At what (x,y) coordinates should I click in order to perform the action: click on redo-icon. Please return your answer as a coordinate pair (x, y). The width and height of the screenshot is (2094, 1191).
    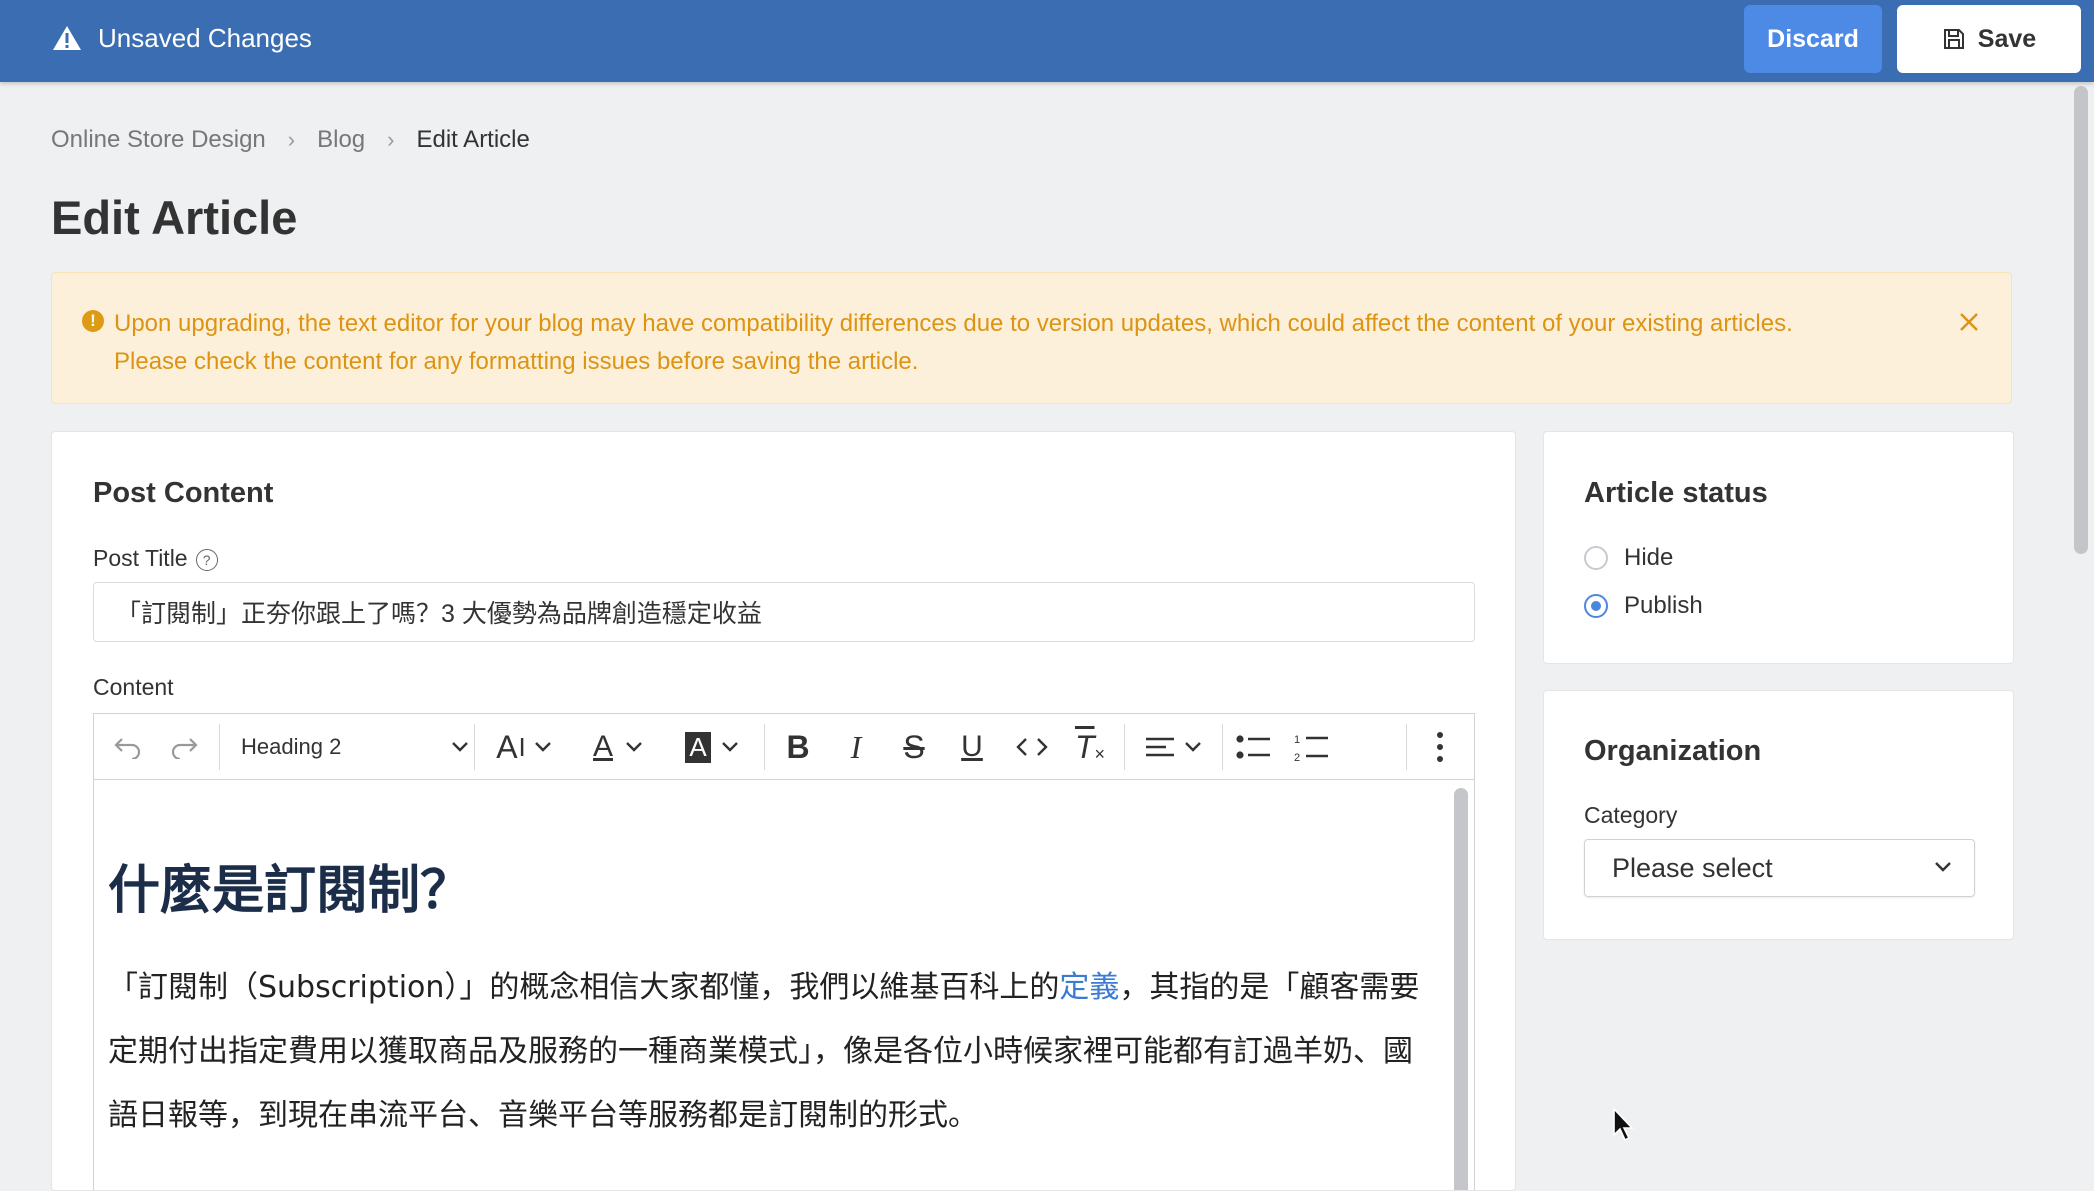
    Looking at the image, I should click on (184, 747).